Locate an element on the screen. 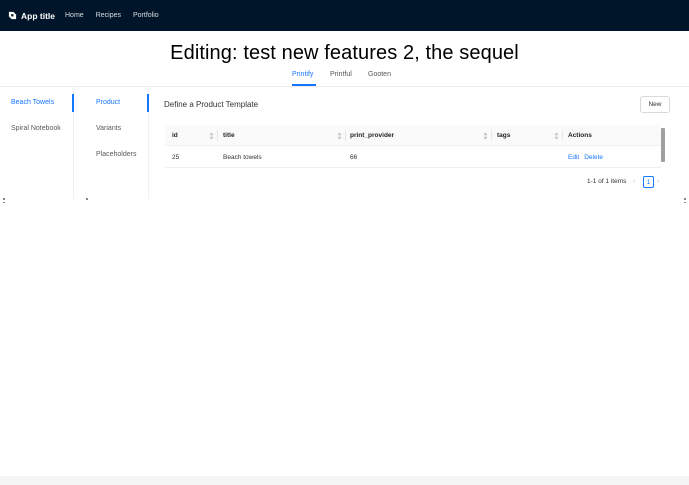 The image size is (689, 485). nav-link-portfolio: Portfolio is located at coordinates (146, 15).